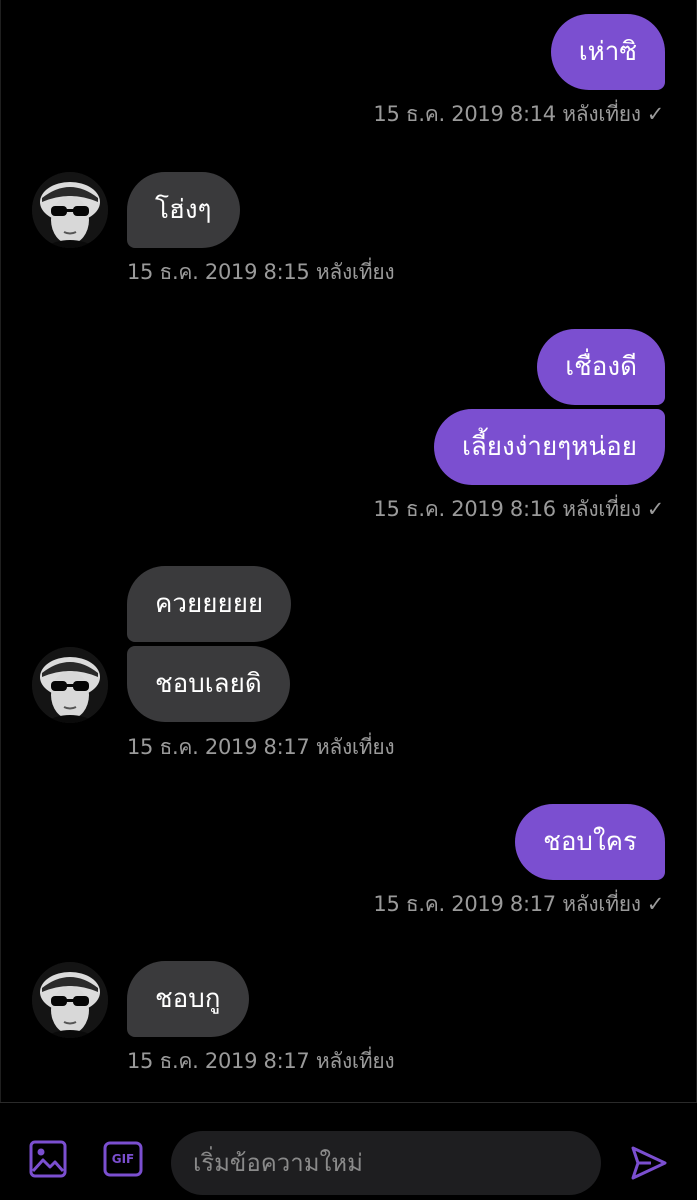 The image size is (697, 1200). What do you see at coordinates (209, 604) in the screenshot?
I see `received-message-bubble: ควยยยยย` at bounding box center [209, 604].